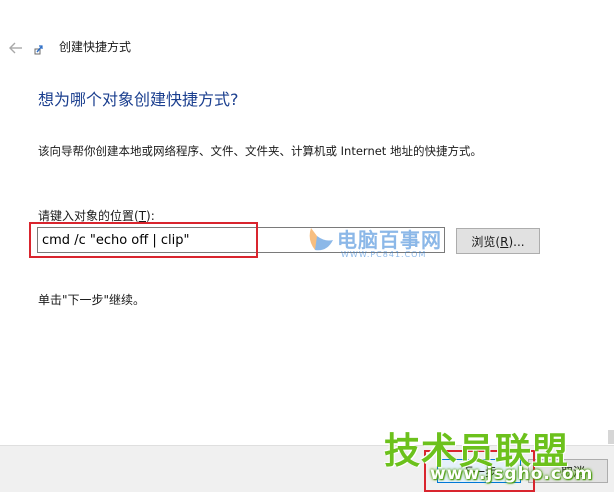 This screenshot has height=492, width=614. I want to click on next-button: 下一步, so click(479, 471).